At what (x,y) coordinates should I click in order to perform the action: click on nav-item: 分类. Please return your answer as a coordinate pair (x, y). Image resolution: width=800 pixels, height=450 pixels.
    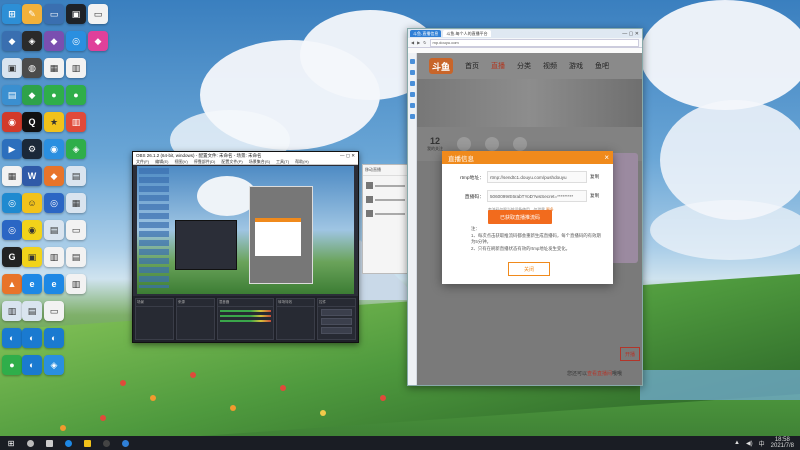
    Looking at the image, I should click on (524, 66).